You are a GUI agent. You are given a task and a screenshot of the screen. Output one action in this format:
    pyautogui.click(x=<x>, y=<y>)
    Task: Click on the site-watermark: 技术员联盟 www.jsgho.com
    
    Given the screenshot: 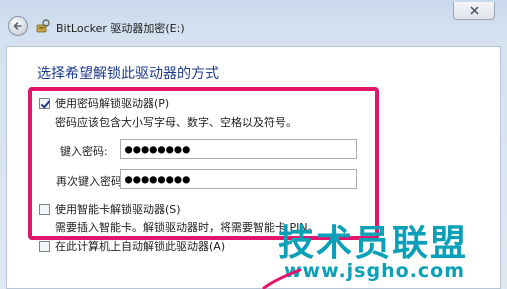 What is the action you would take?
    pyautogui.click(x=387, y=251)
    